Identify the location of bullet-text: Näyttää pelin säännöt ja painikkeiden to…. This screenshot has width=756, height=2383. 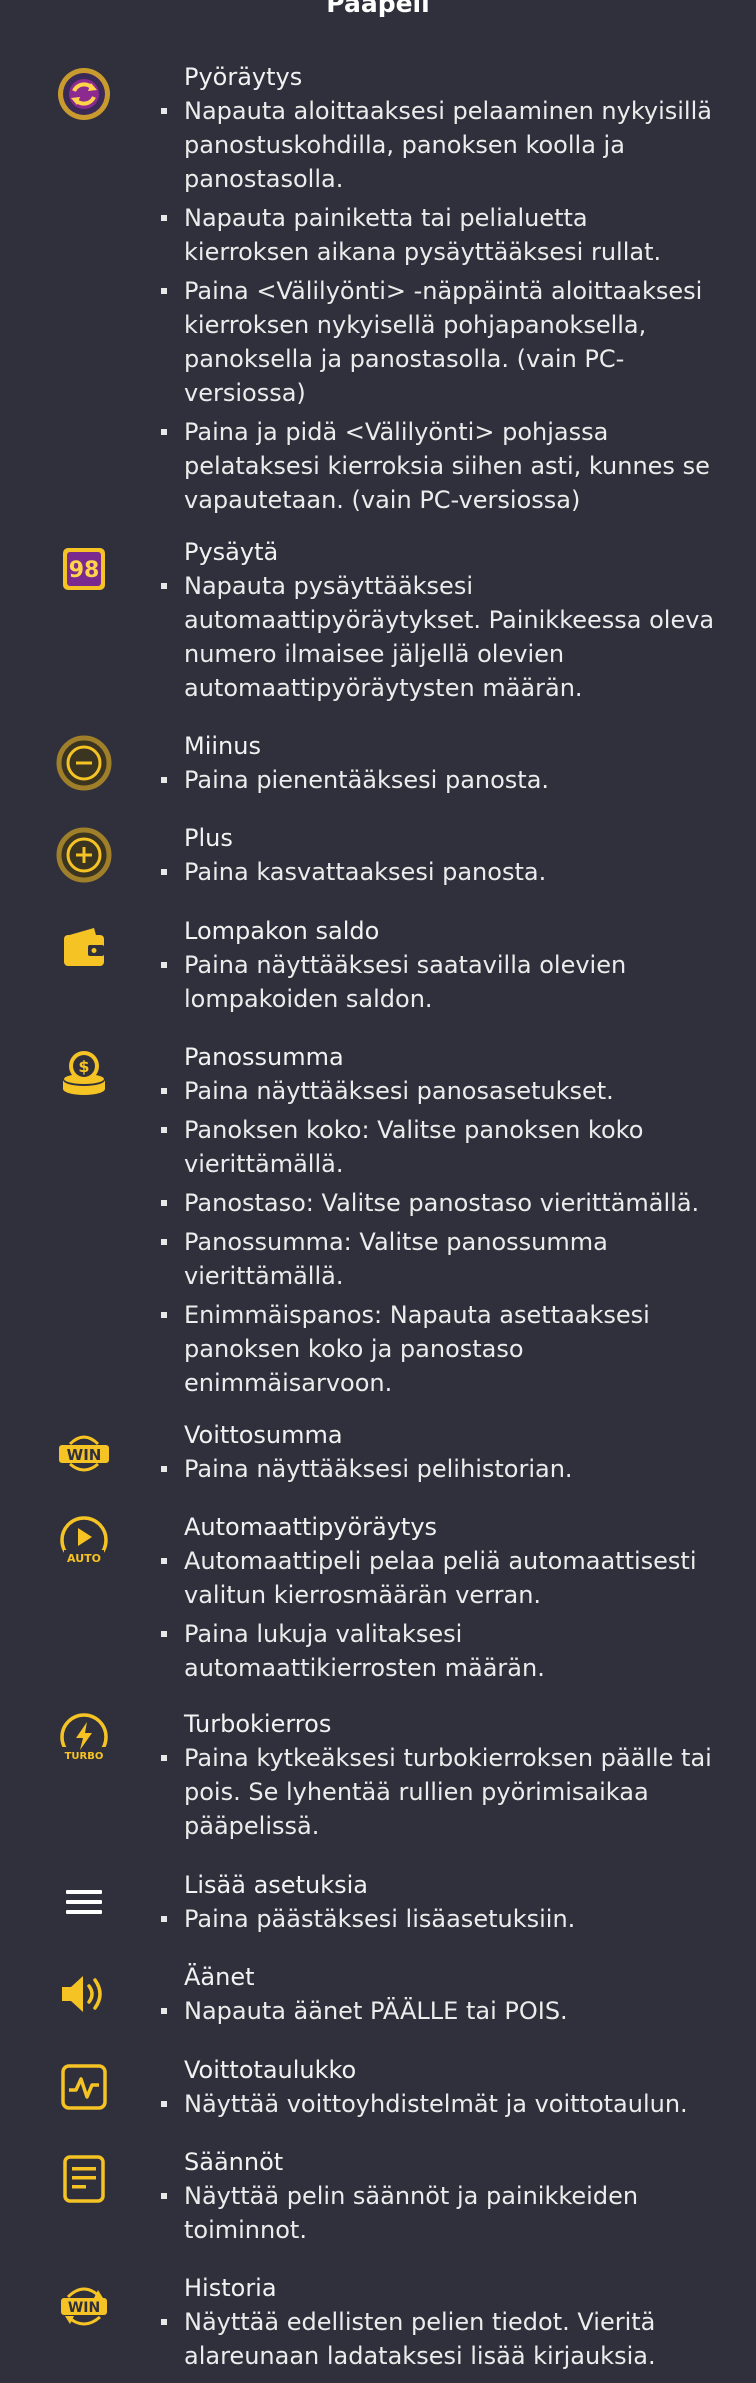
(438, 2213).